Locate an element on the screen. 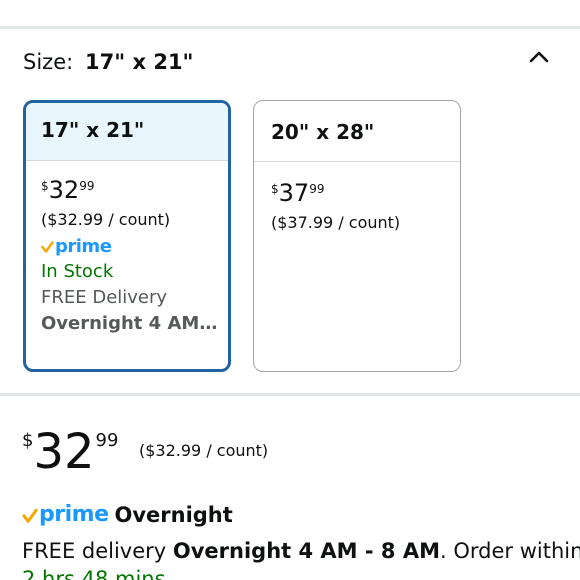 The image size is (580, 580). option-price: $ 32 99 is located at coordinates (134, 190).